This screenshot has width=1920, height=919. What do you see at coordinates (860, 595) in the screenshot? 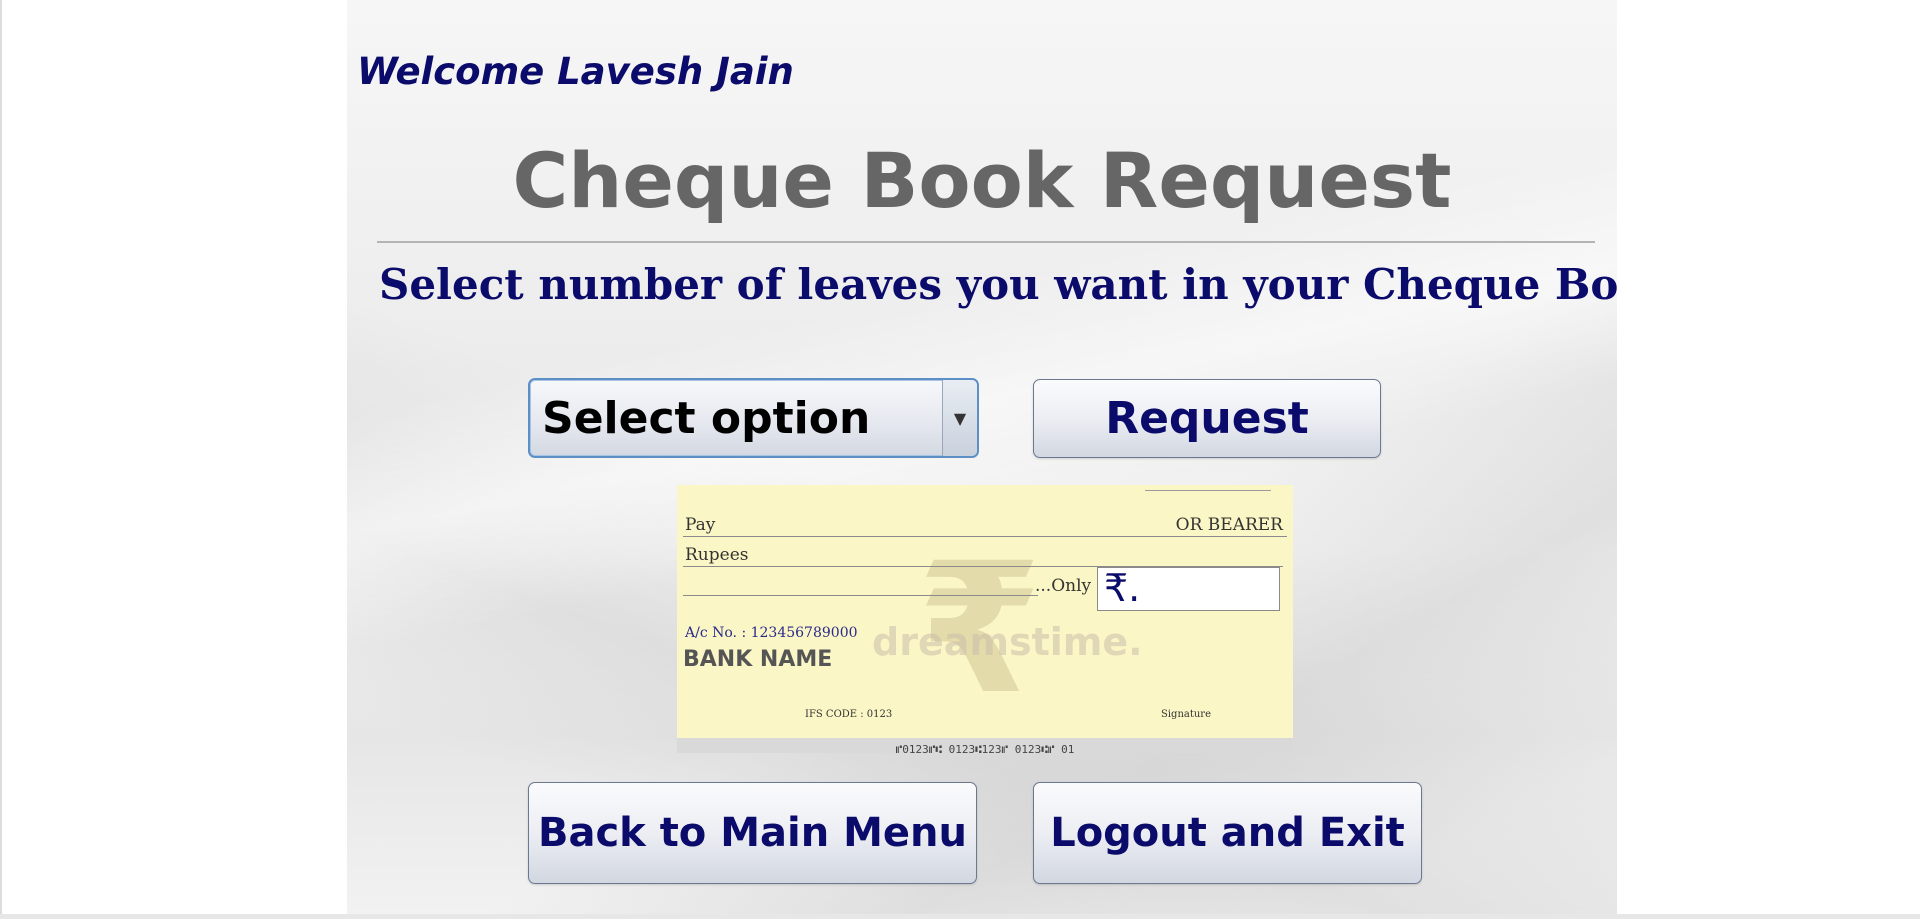
I see `cheque-words-line` at bounding box center [860, 595].